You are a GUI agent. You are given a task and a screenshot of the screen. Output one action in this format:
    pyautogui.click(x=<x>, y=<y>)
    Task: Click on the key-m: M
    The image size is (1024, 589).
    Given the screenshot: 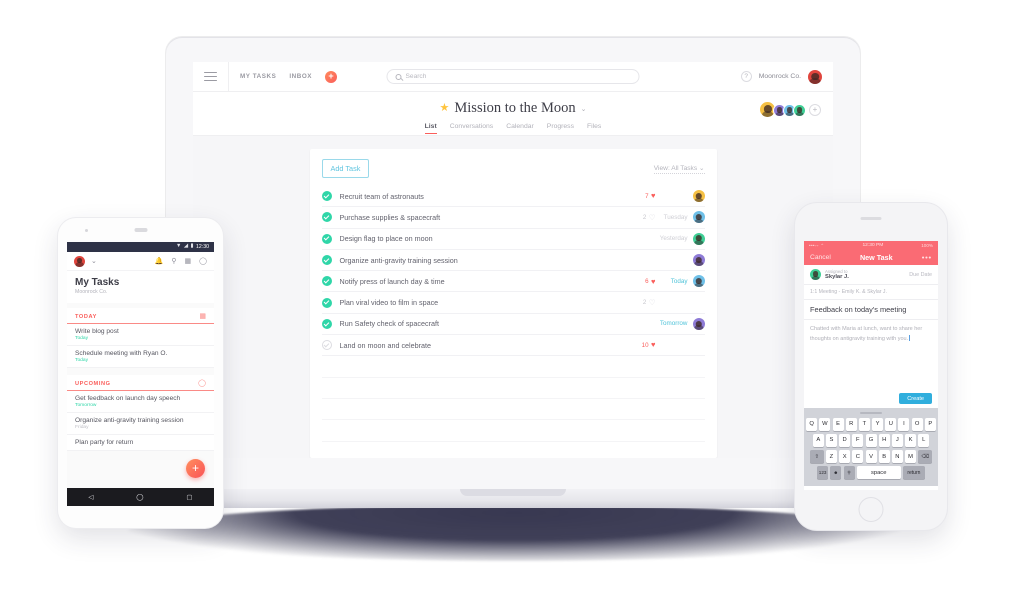 What is the action you would take?
    pyautogui.click(x=911, y=457)
    